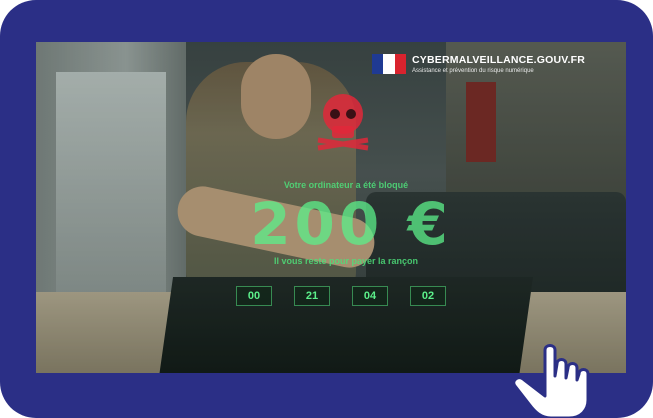 This screenshot has height=418, width=653. What do you see at coordinates (351, 224) in the screenshot?
I see `ransom-amount: 200 €` at bounding box center [351, 224].